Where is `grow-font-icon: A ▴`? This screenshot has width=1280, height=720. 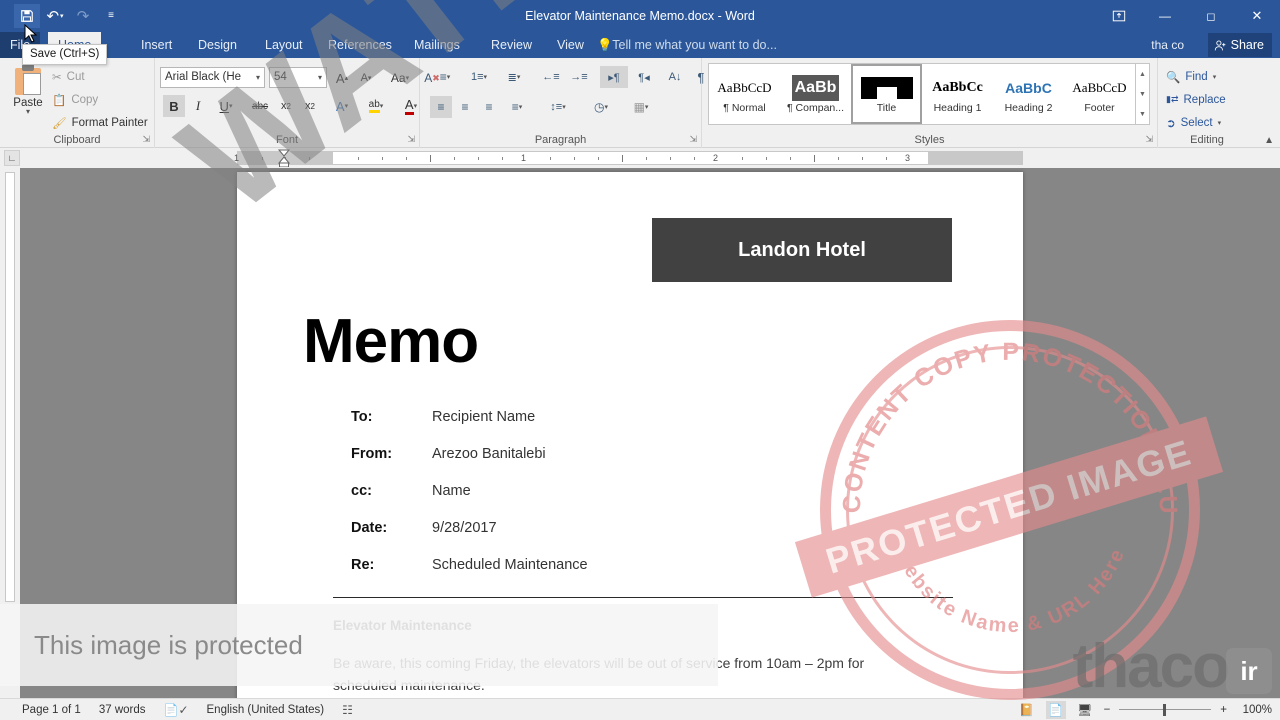
grow-font-icon: A ▴ is located at coordinates (342, 78).